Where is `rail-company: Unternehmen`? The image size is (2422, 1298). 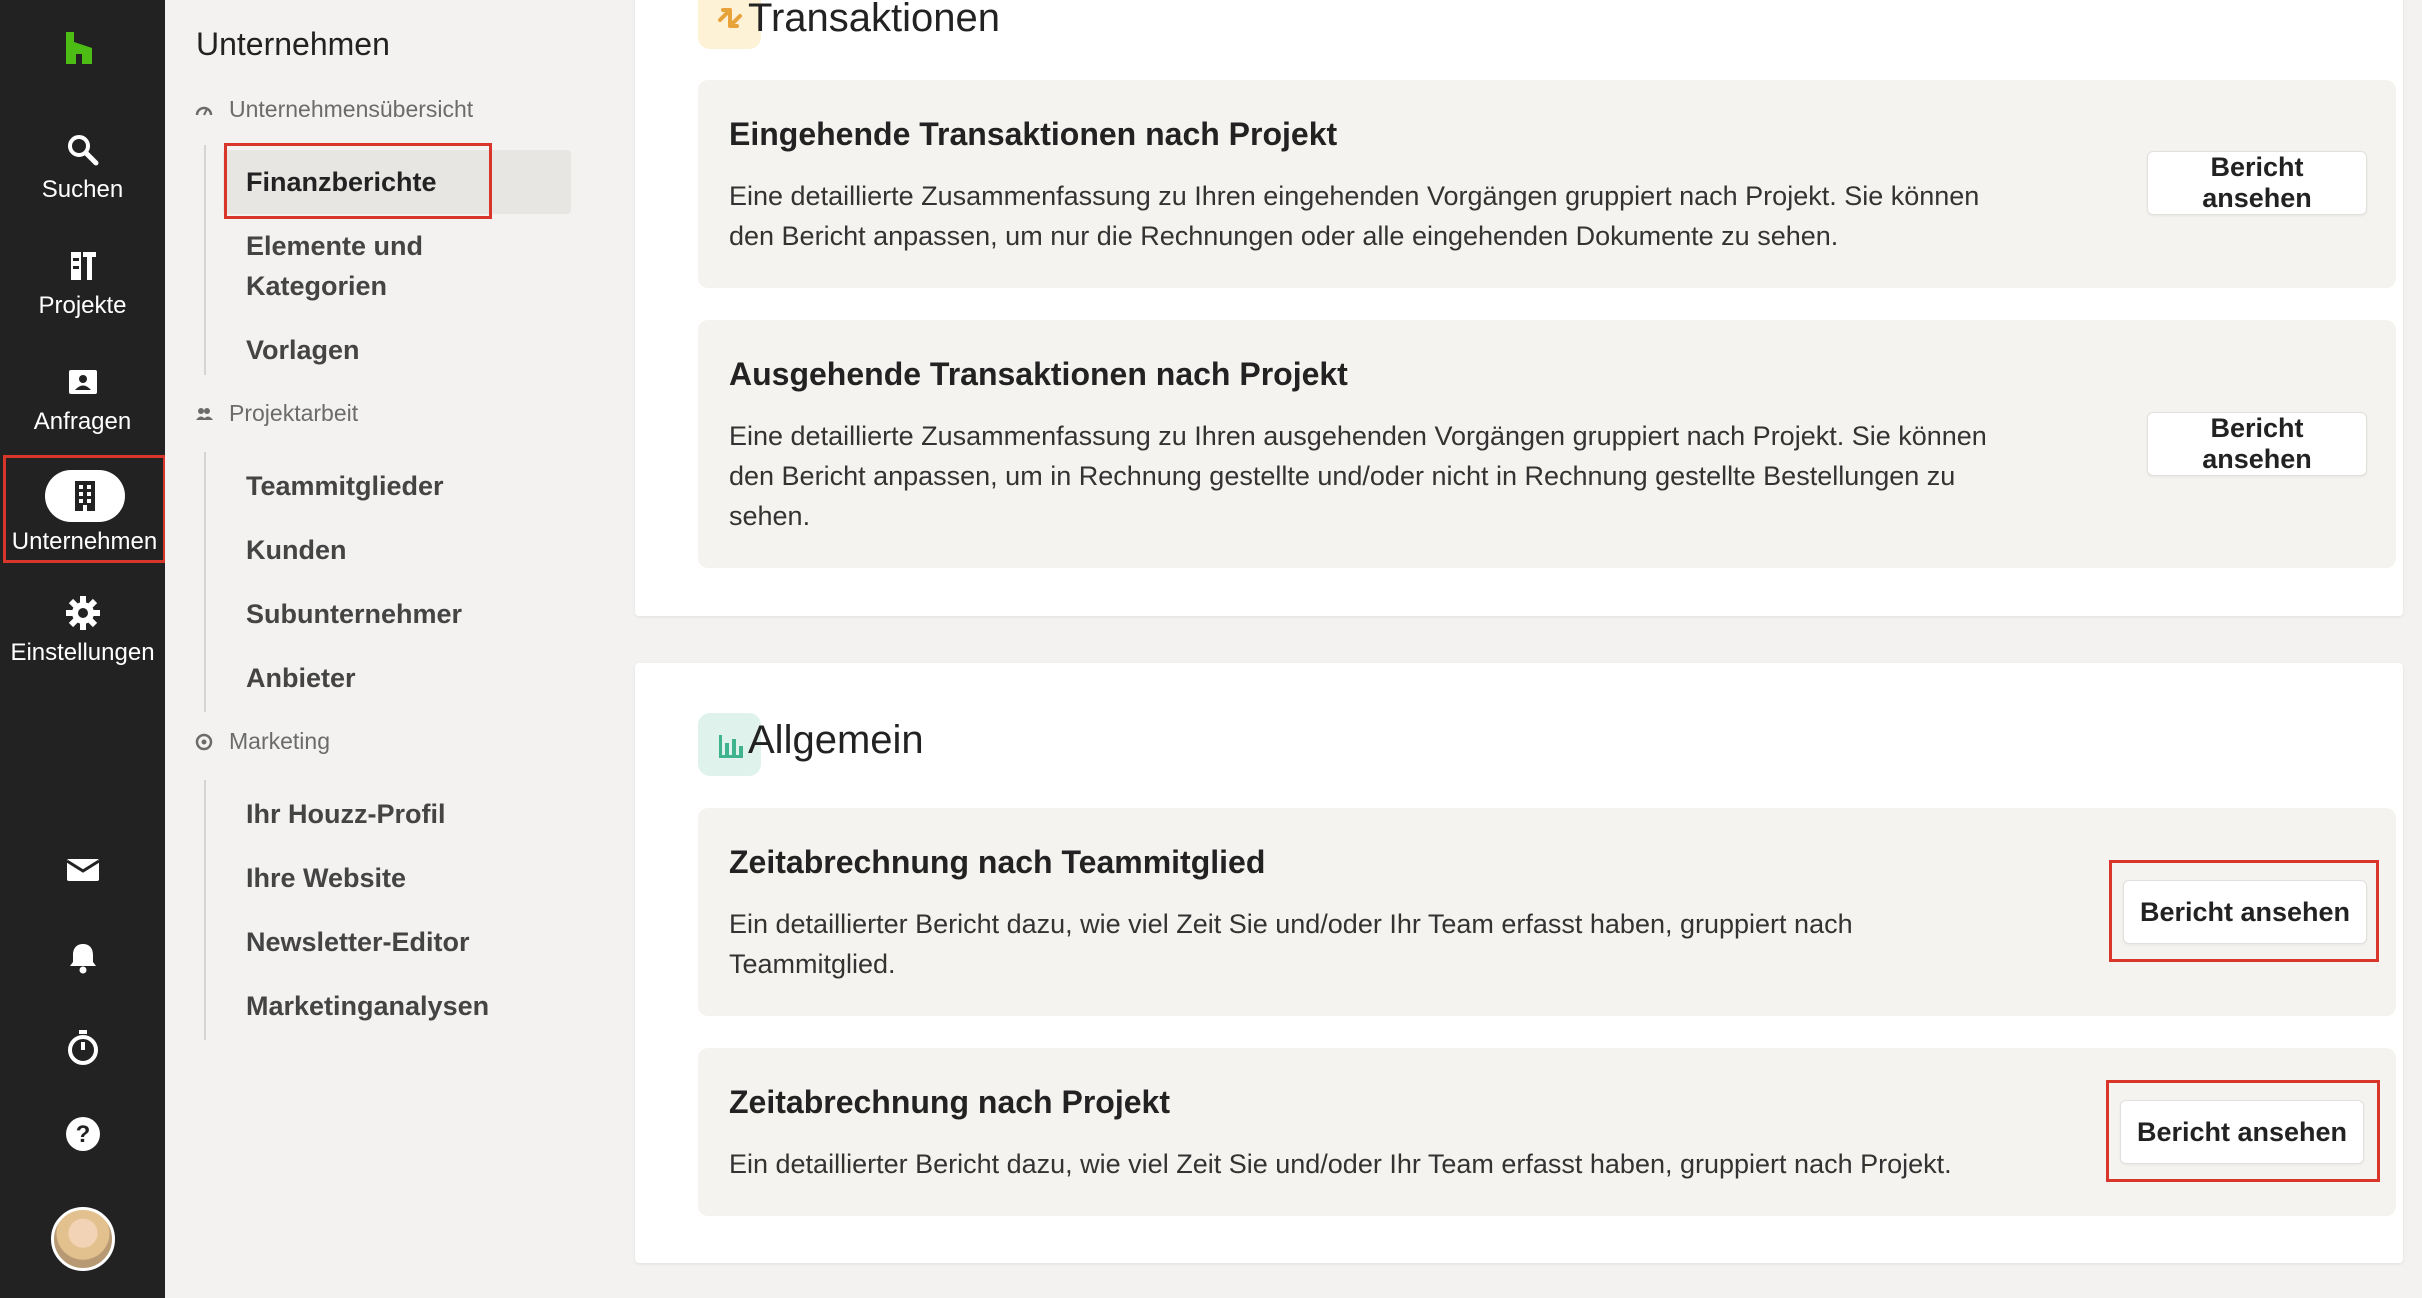 rail-company: Unternehmen is located at coordinates (84, 509).